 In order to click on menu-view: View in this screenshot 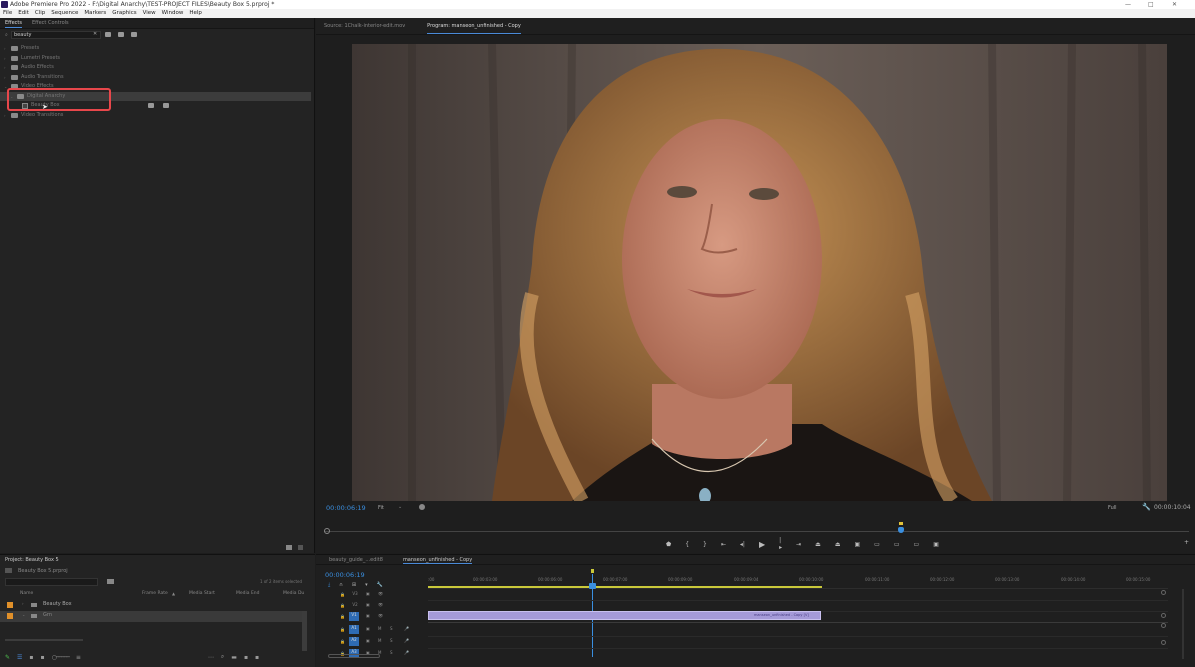, I will do `click(149, 13)`.